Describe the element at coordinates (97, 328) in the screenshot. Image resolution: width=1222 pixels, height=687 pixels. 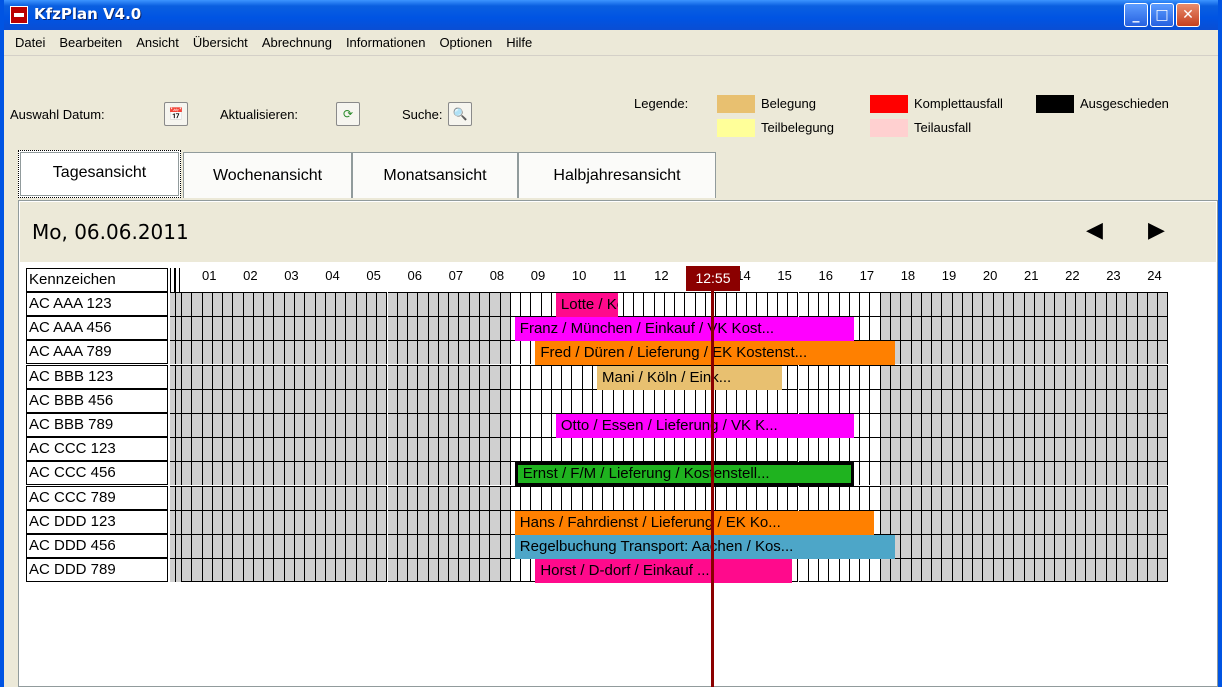
I see `license-plate-cell: AC AAA 456` at that location.